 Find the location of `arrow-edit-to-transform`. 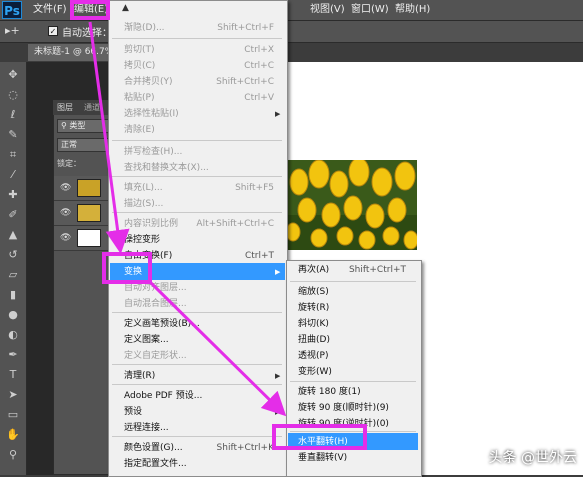

arrow-edit-to-transform is located at coordinates (109, 137).